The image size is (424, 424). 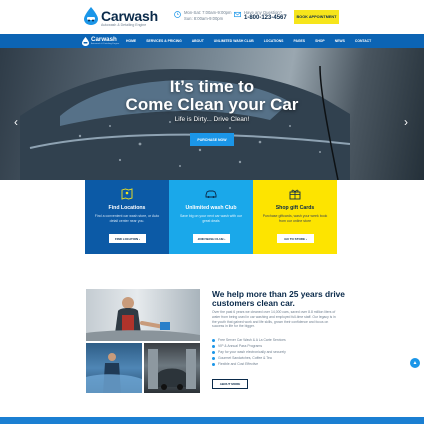 I want to click on nav-logo-title: Carwash, so click(x=104, y=39).